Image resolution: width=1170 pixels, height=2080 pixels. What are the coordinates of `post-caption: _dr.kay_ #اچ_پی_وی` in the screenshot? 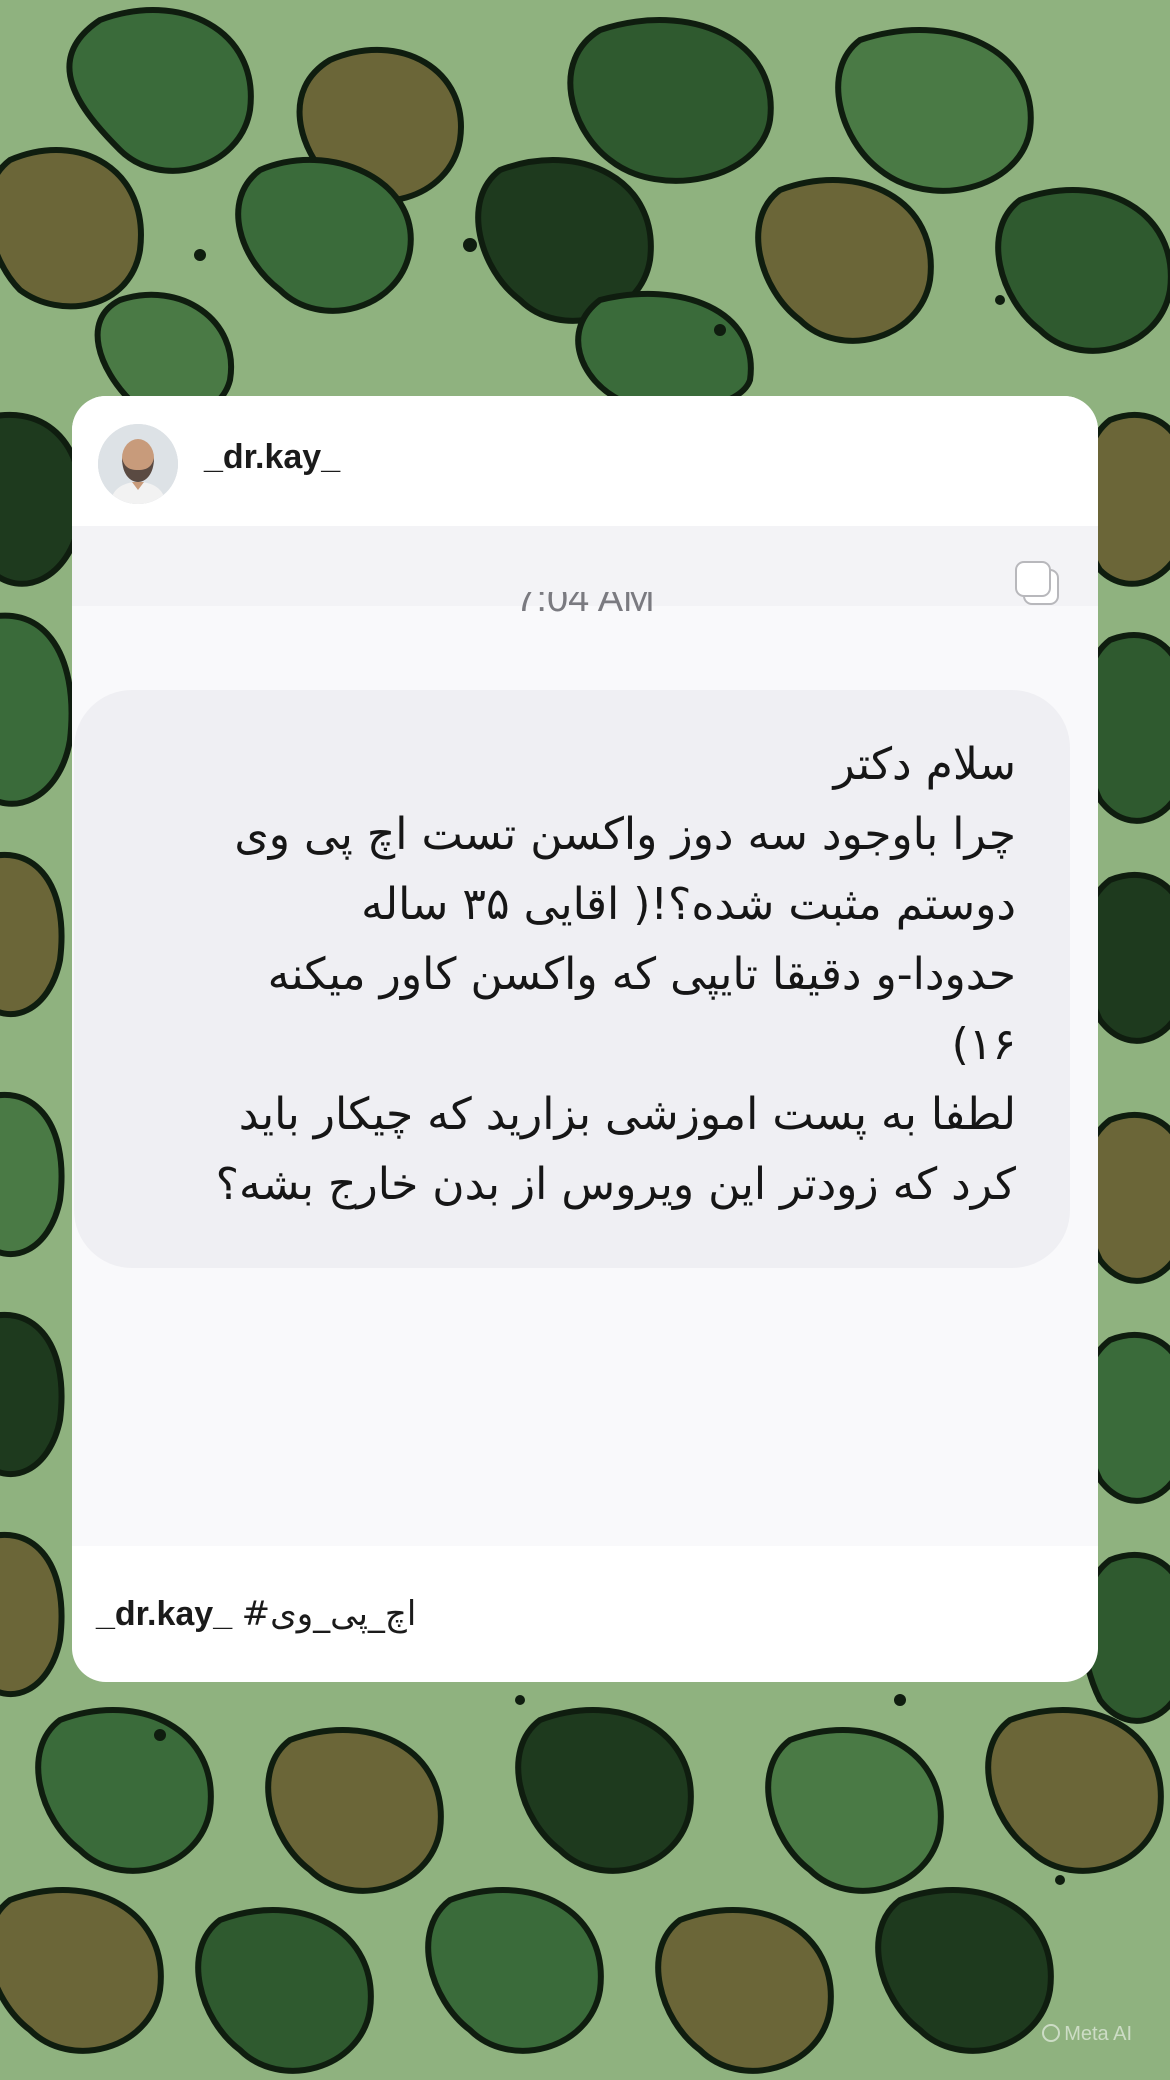 It's located at (256, 1614).